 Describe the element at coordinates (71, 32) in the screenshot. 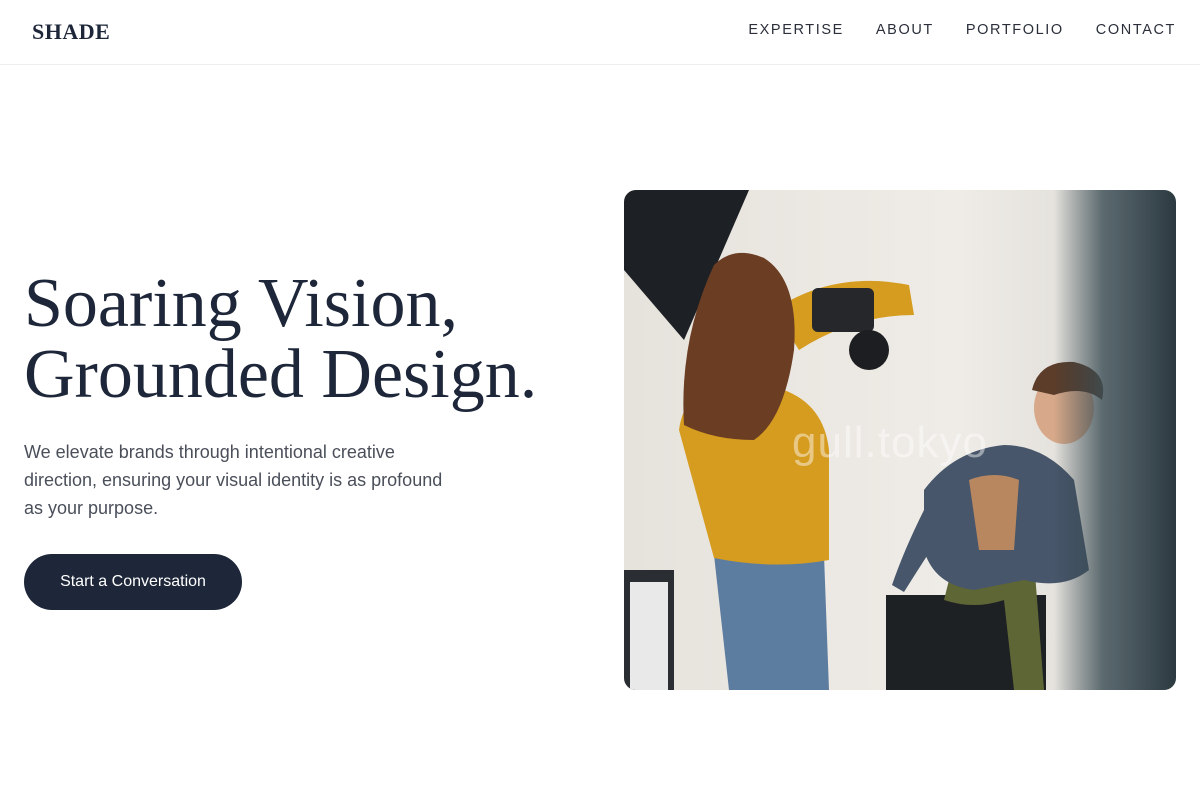

I see `site-logo: SHADE` at that location.